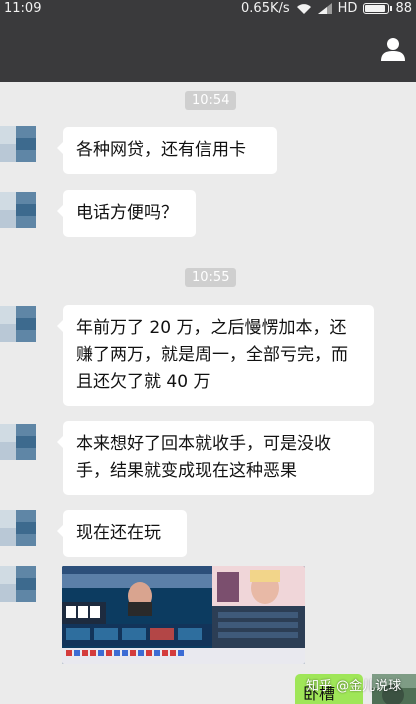  I want to click on battery-level: 88, so click(403, 8).